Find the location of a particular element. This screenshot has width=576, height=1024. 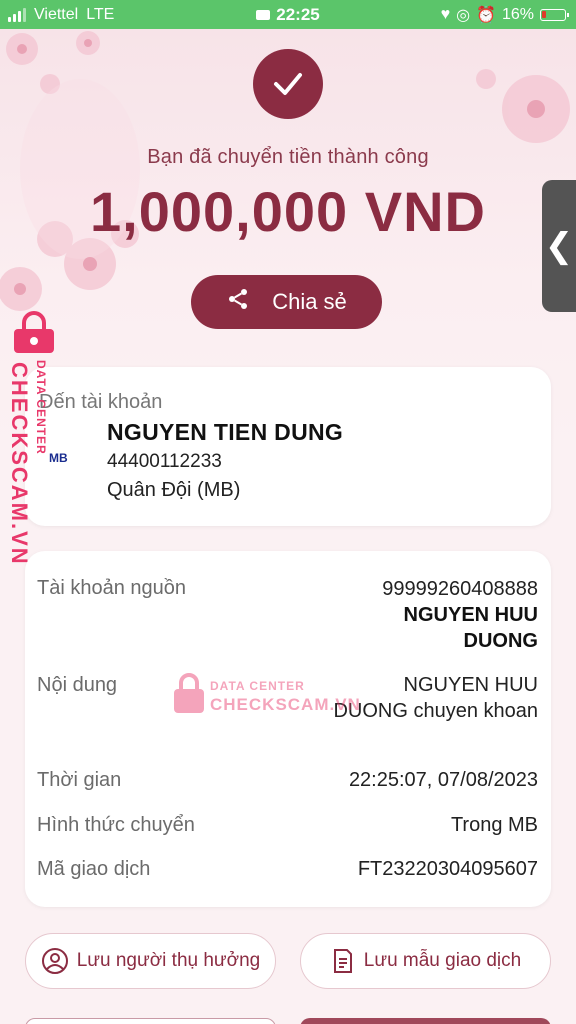

save-beneficiary-label: Lưu người thụ hưởng is located at coordinates (168, 960).